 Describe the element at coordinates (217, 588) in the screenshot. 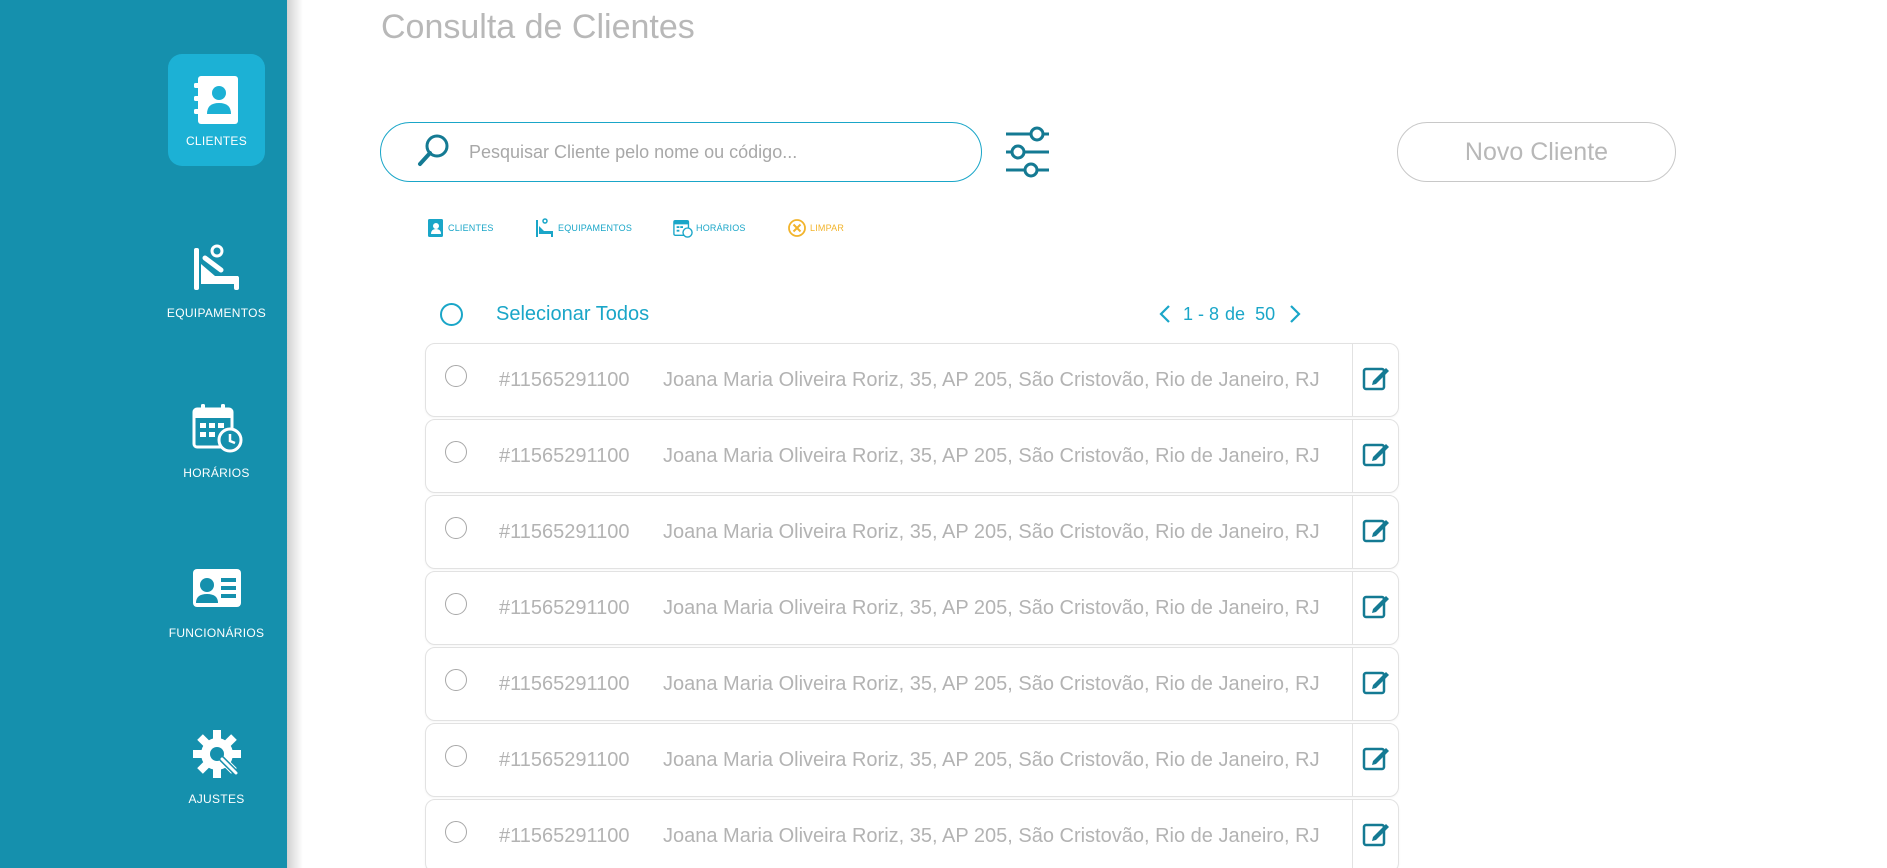

I see `id-card-icon` at that location.